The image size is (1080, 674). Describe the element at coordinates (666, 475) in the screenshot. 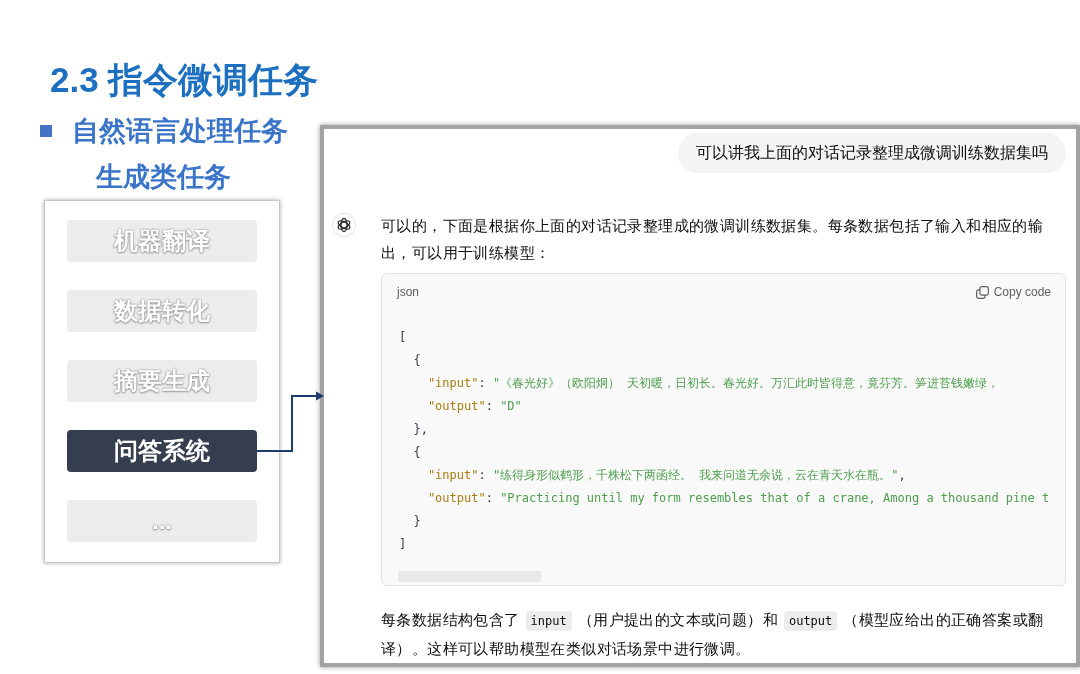

I see `code-line: "input": "练得身形似鹤形，千株松下两函经。 我来问道无余说，云在青天水在瓶。",` at that location.